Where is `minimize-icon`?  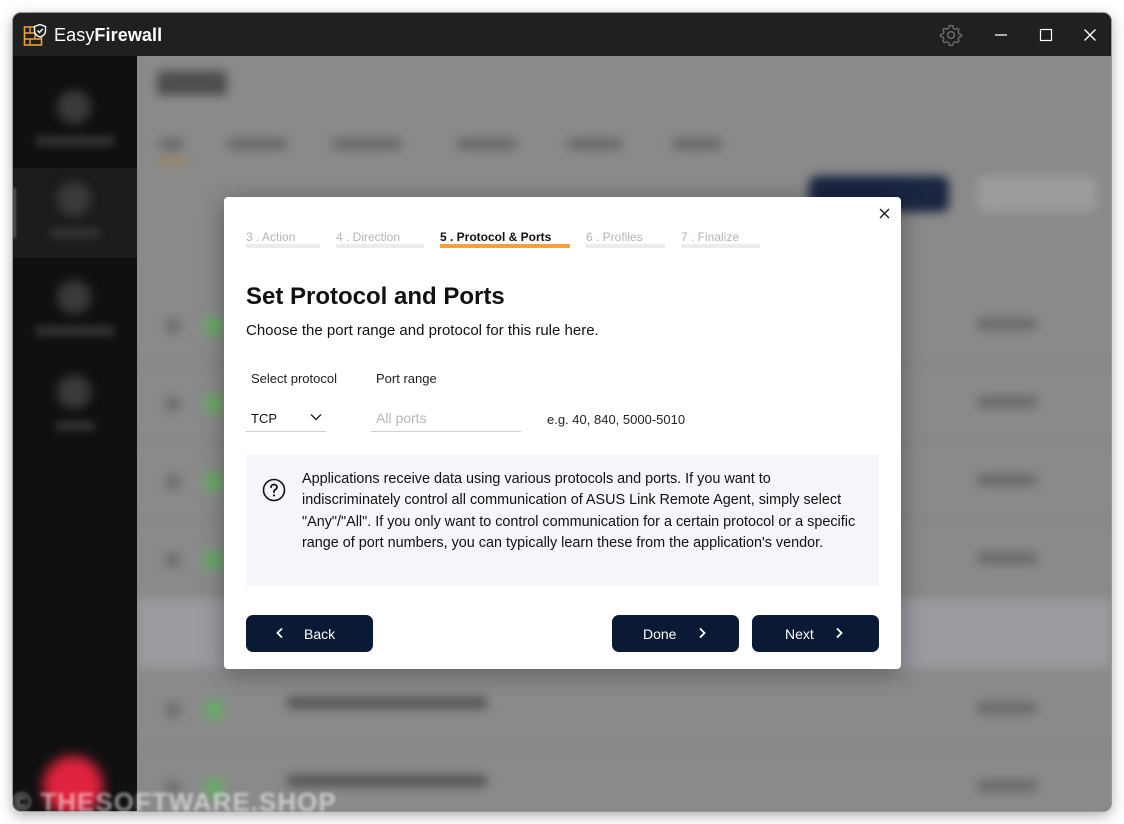
minimize-icon is located at coordinates (1001, 35).